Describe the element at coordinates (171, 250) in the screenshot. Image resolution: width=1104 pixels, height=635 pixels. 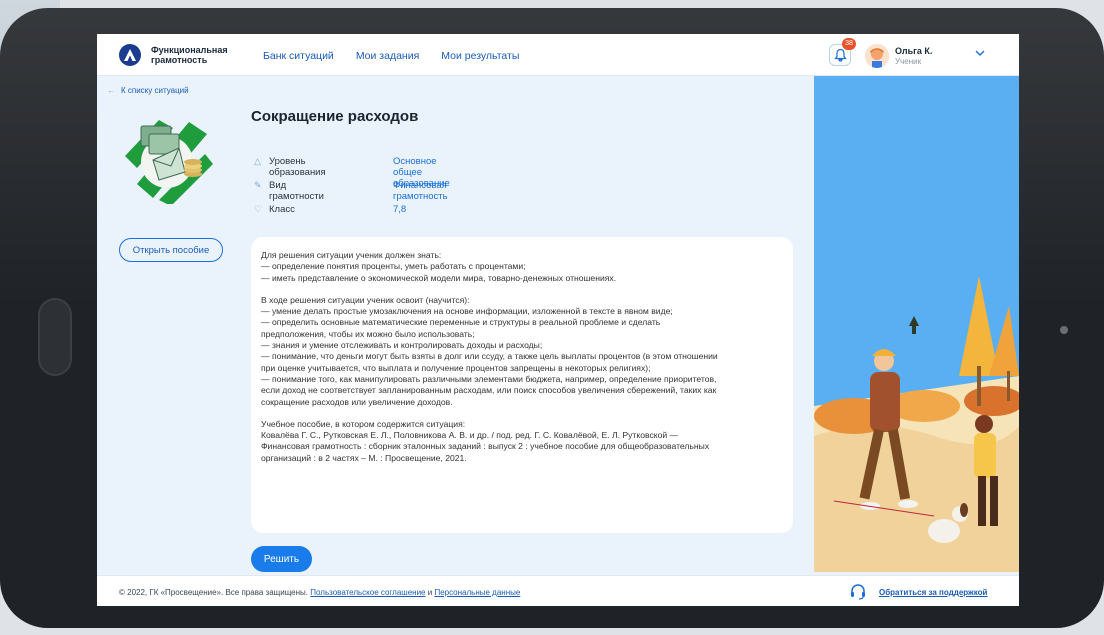
I see `open-guide-button: Открыть пособие` at that location.